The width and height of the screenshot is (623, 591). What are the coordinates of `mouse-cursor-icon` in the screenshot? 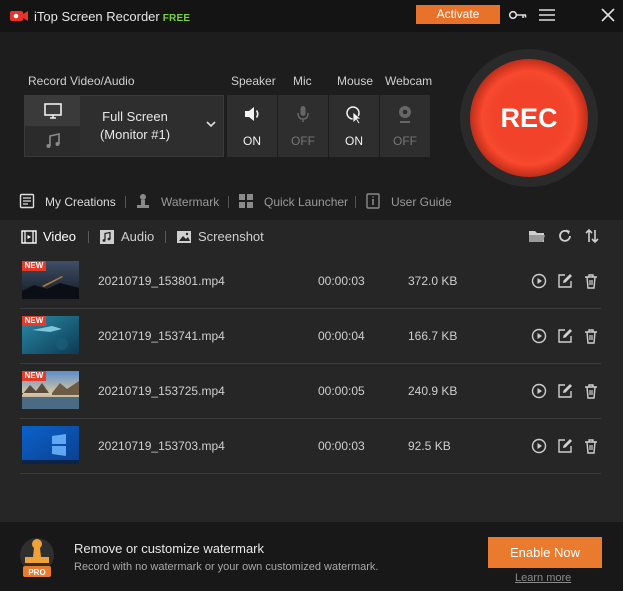 It's located at (354, 115).